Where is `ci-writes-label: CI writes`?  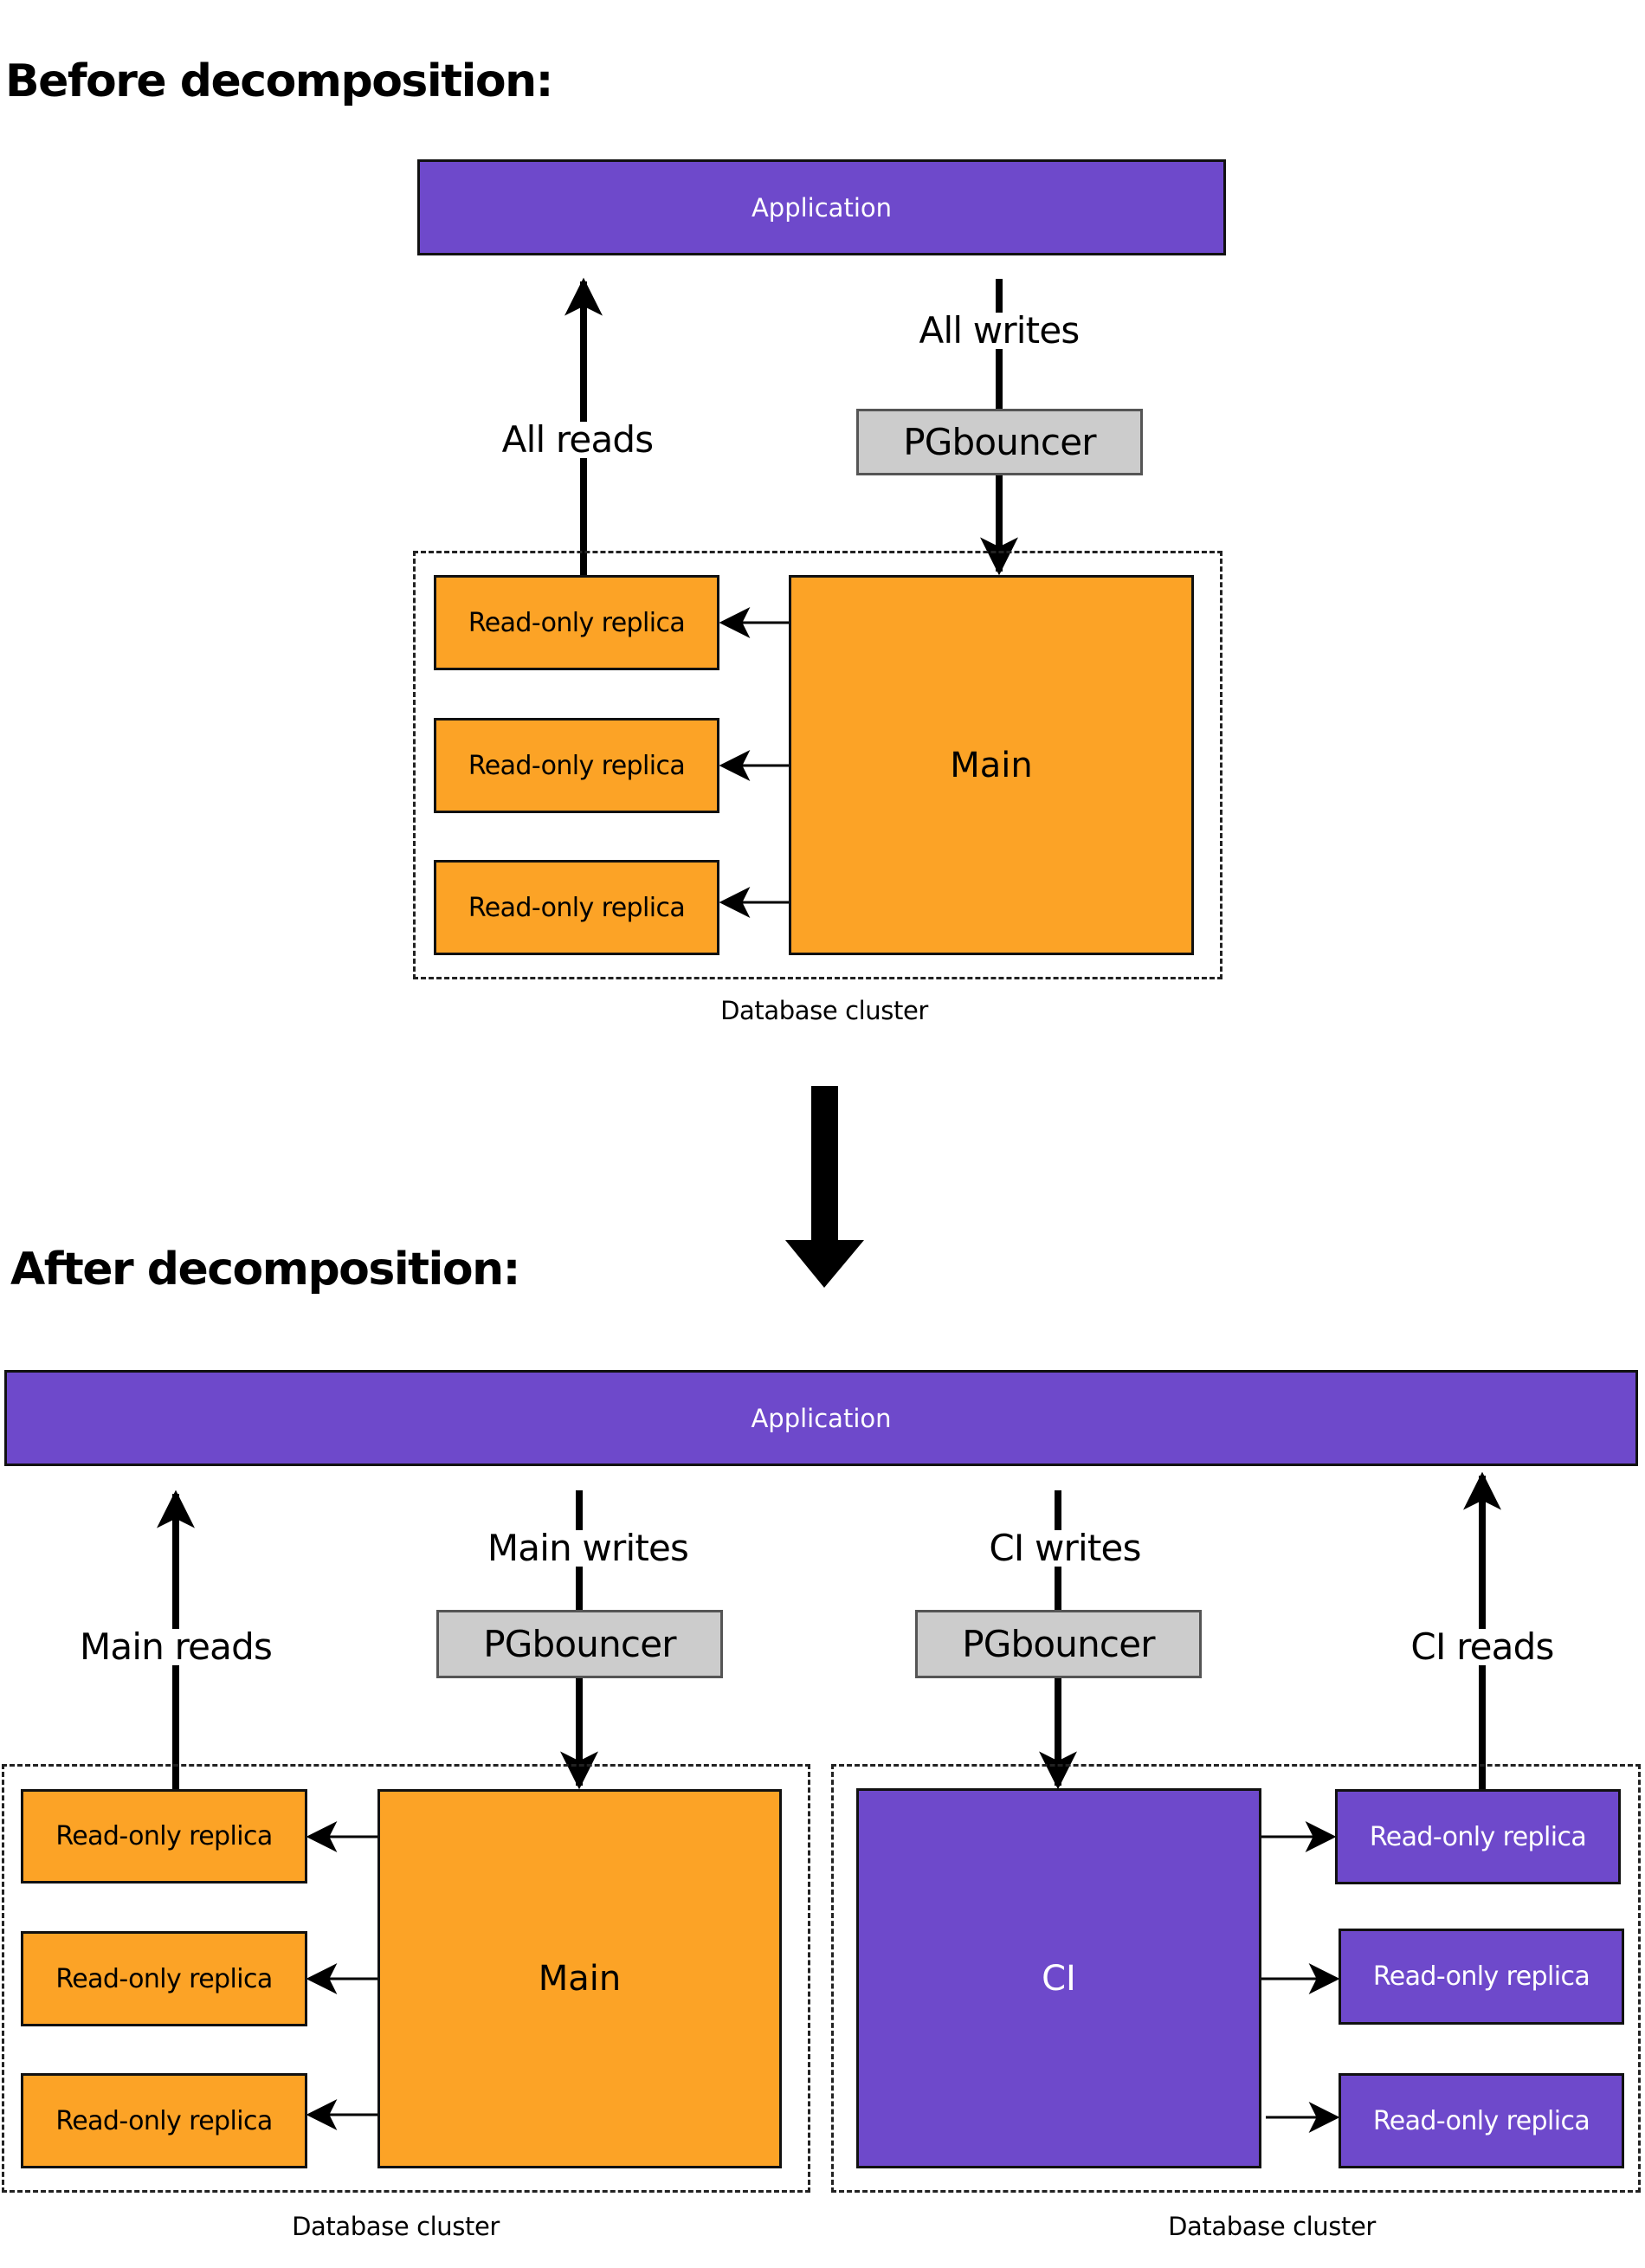 ci-writes-label: CI writes is located at coordinates (1065, 1548).